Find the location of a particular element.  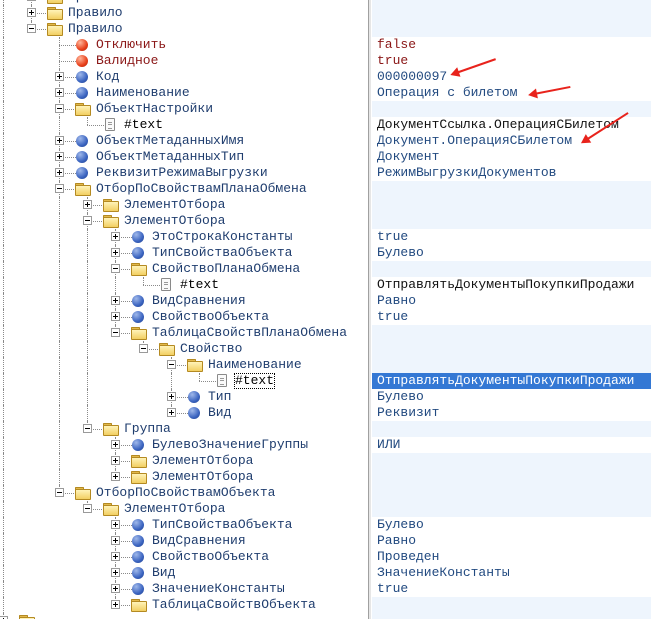

tree-node: ОбъектМетаданныхИмя is located at coordinates (184, 141).